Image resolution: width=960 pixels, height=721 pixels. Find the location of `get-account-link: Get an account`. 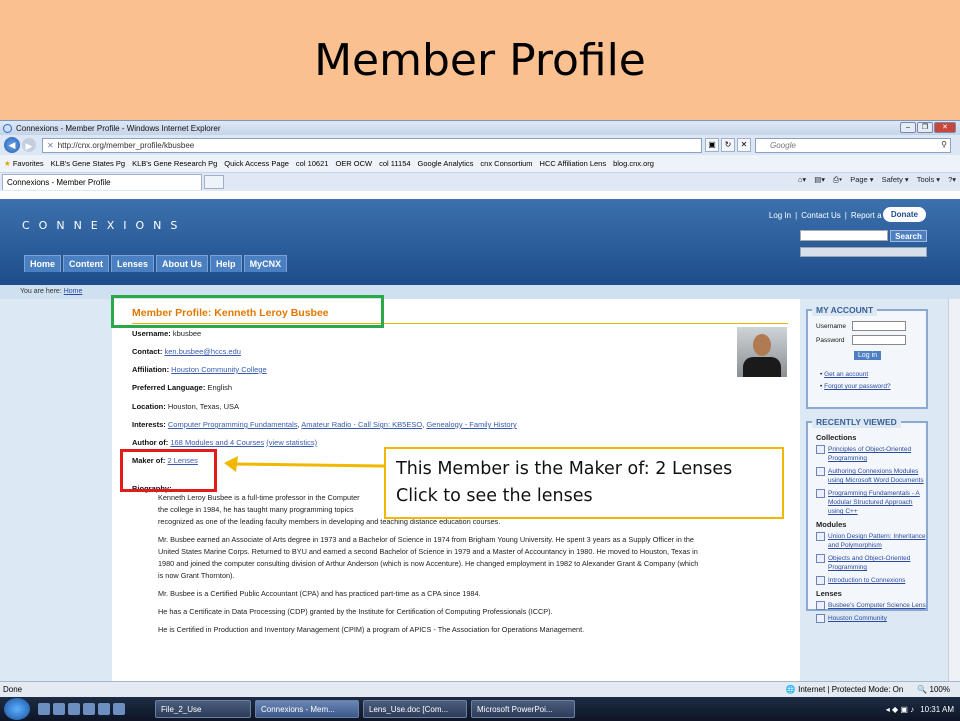

get-account-link: Get an account is located at coordinates (846, 374).